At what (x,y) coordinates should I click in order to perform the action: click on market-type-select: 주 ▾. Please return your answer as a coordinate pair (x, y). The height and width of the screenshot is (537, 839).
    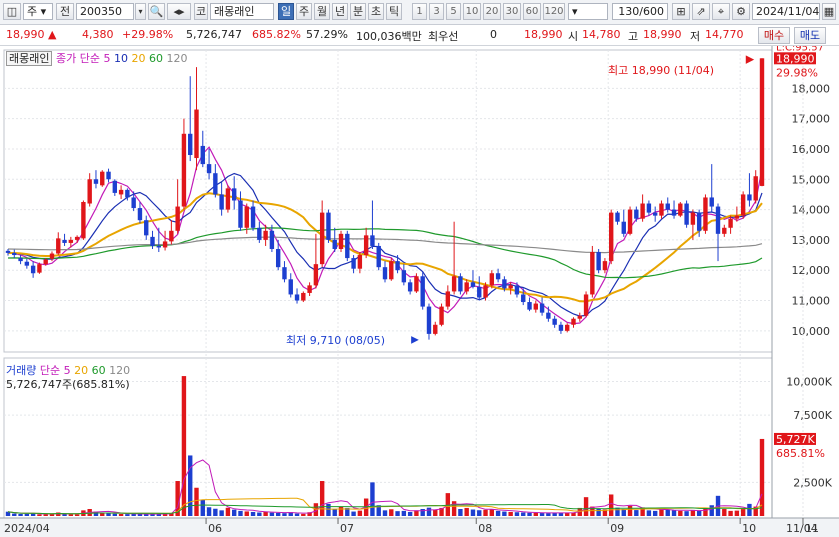
    Looking at the image, I should click on (38, 11).